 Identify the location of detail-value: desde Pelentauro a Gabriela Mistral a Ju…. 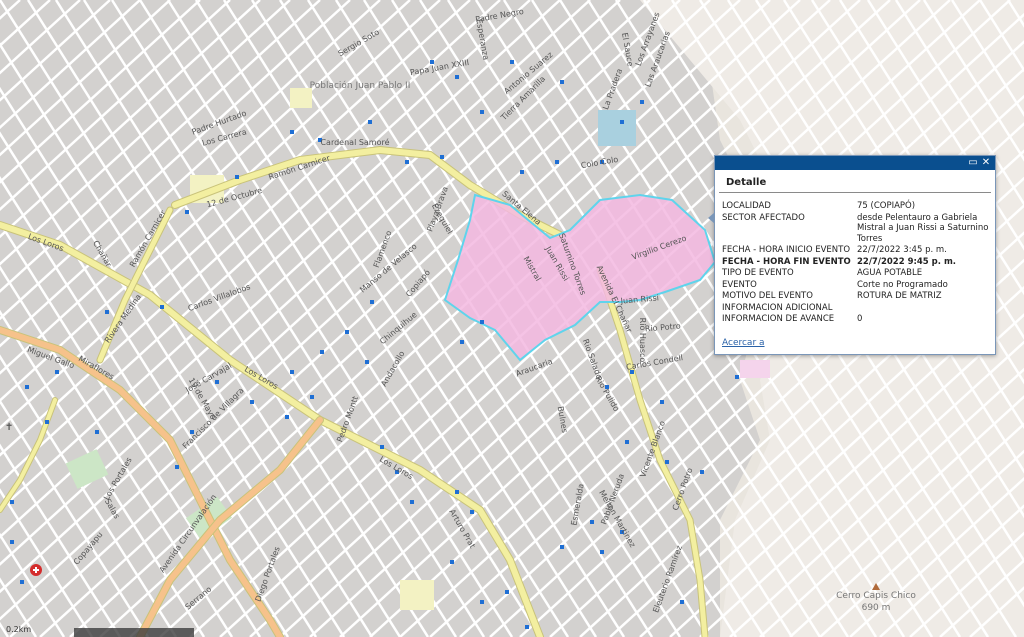
(923, 228).